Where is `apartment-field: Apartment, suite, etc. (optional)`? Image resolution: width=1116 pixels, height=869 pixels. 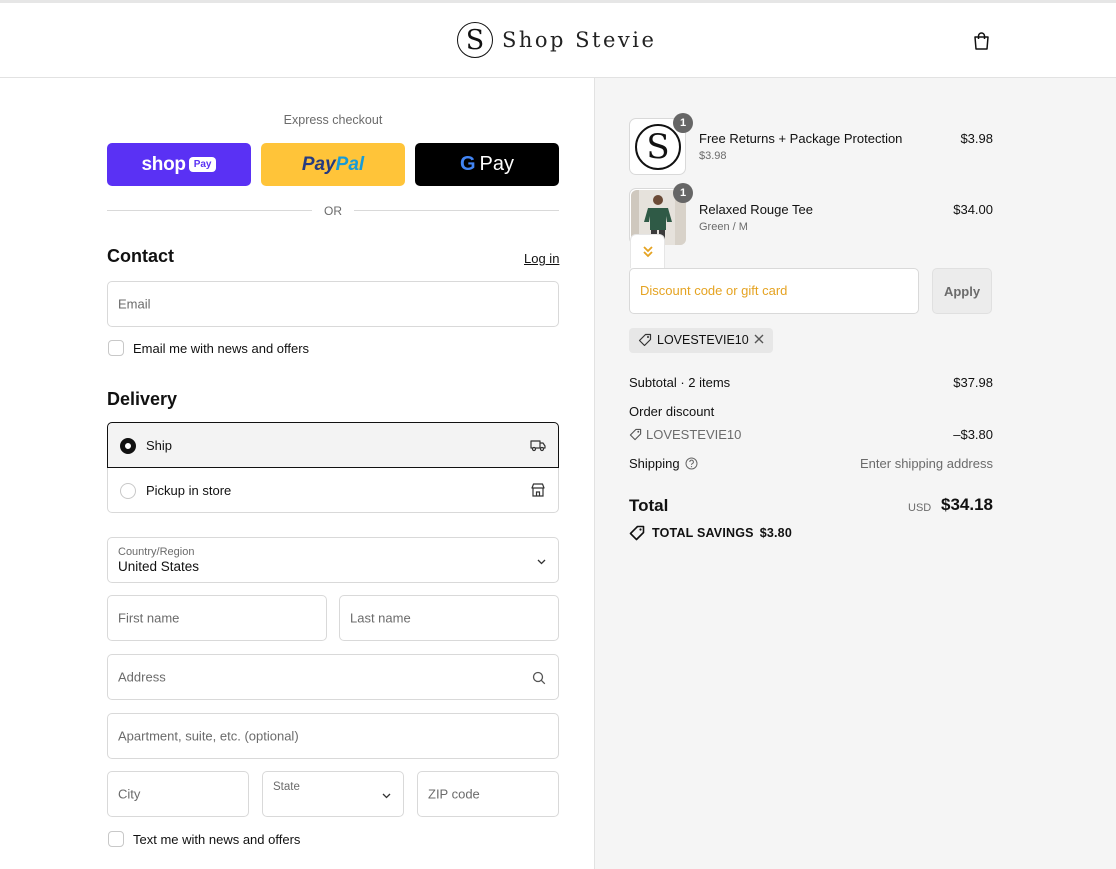 apartment-field: Apartment, suite, etc. (optional) is located at coordinates (333, 736).